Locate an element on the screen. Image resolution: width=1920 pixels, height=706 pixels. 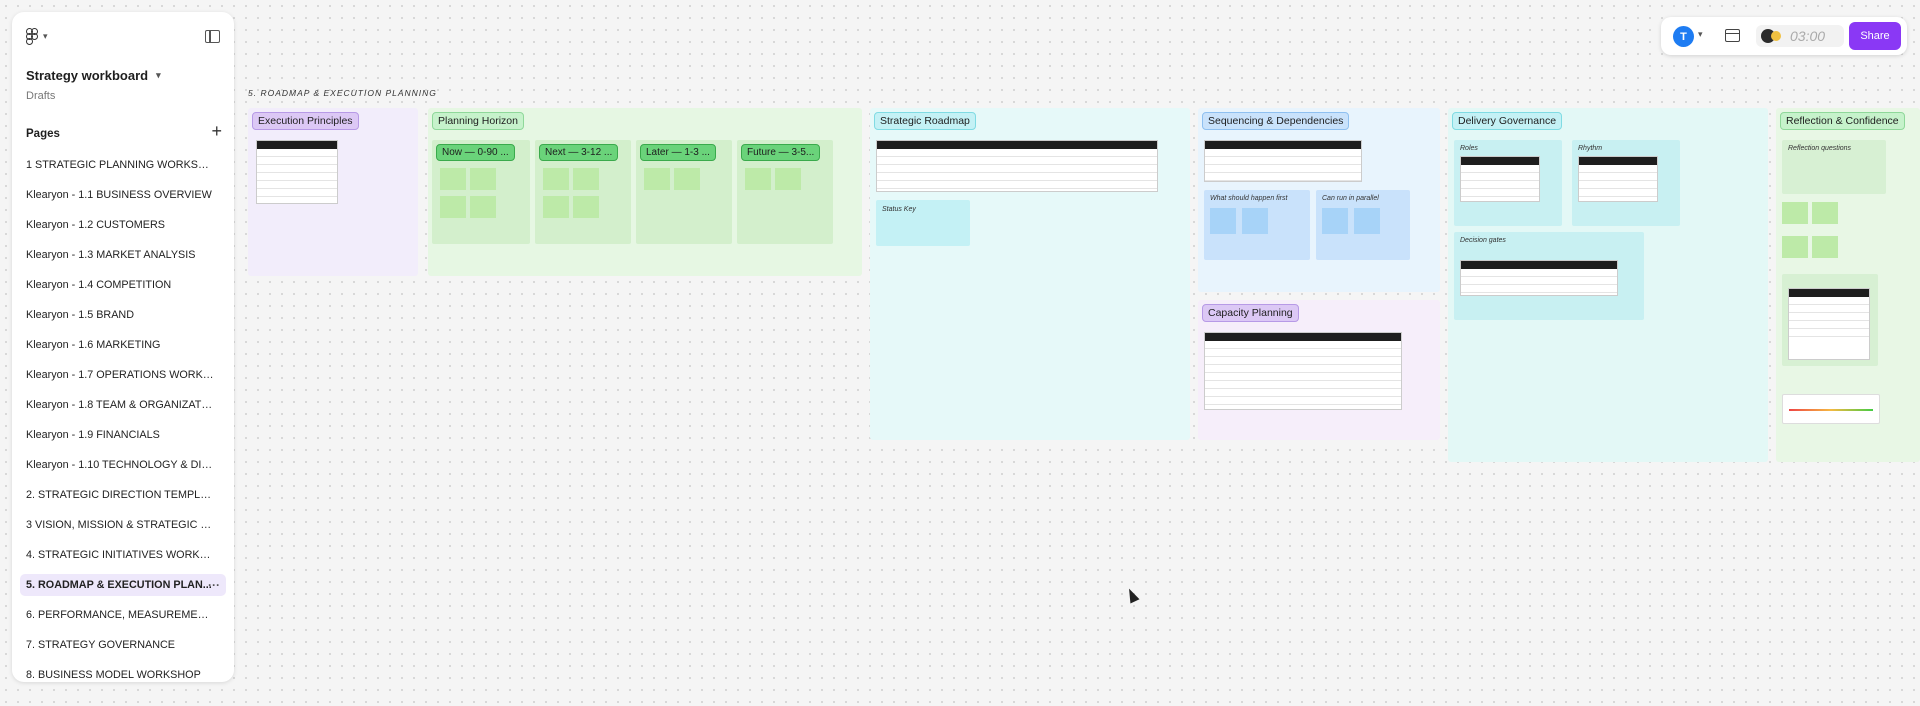
page-item: Klearyon - 1.5 BRAND is located at coordinates (123, 315).